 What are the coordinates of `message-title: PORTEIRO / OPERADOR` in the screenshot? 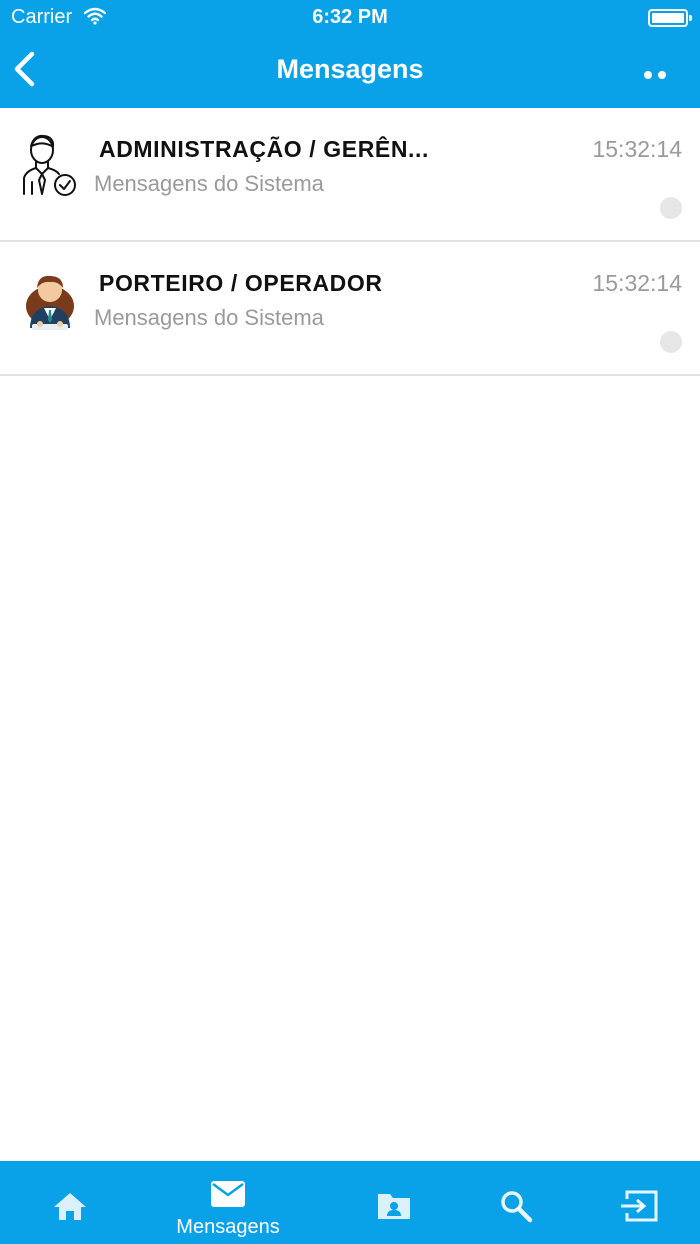 It's located at (241, 283).